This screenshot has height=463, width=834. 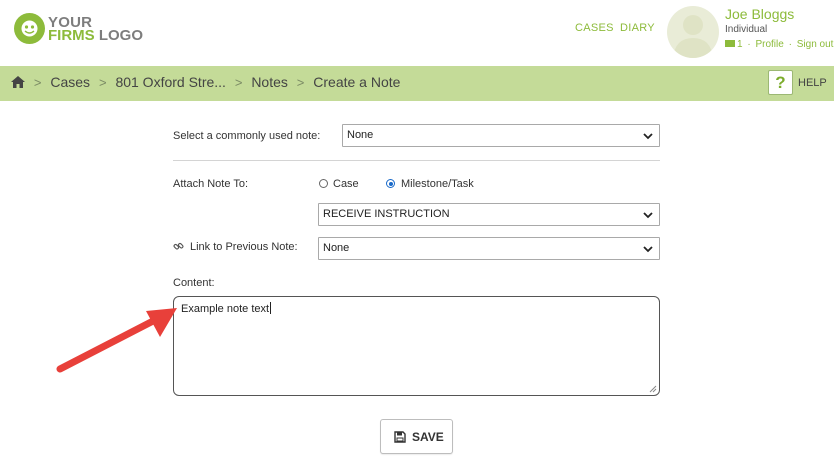 I want to click on user-links: 1 · Profile · Sign out, so click(x=779, y=44).